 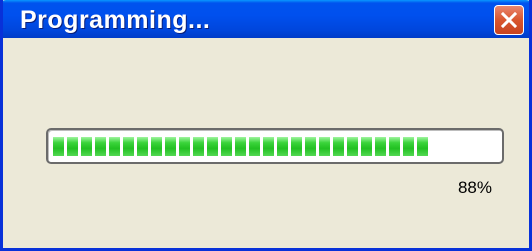 I want to click on close-button, so click(x=509, y=20).